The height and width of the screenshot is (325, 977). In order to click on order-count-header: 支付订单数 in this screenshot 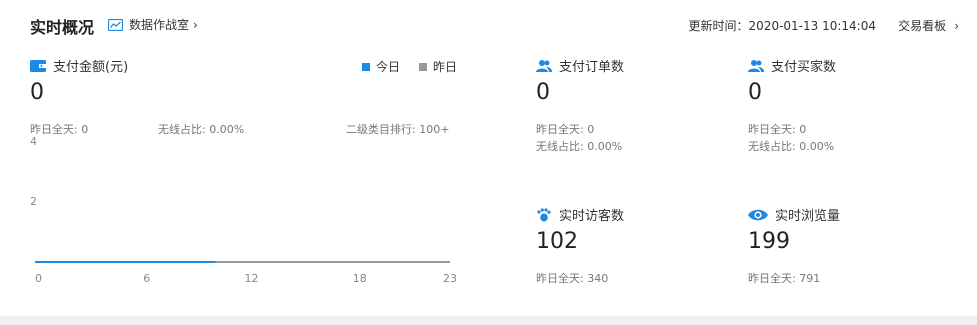, I will do `click(580, 65)`.